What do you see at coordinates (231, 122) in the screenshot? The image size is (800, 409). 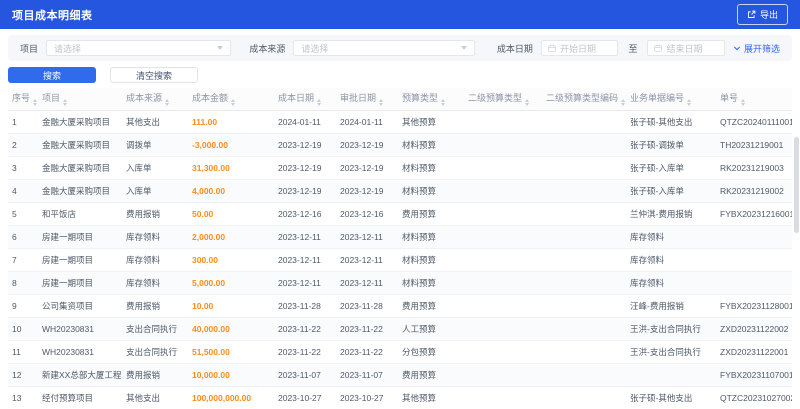 I see `table-cell: 111.00` at bounding box center [231, 122].